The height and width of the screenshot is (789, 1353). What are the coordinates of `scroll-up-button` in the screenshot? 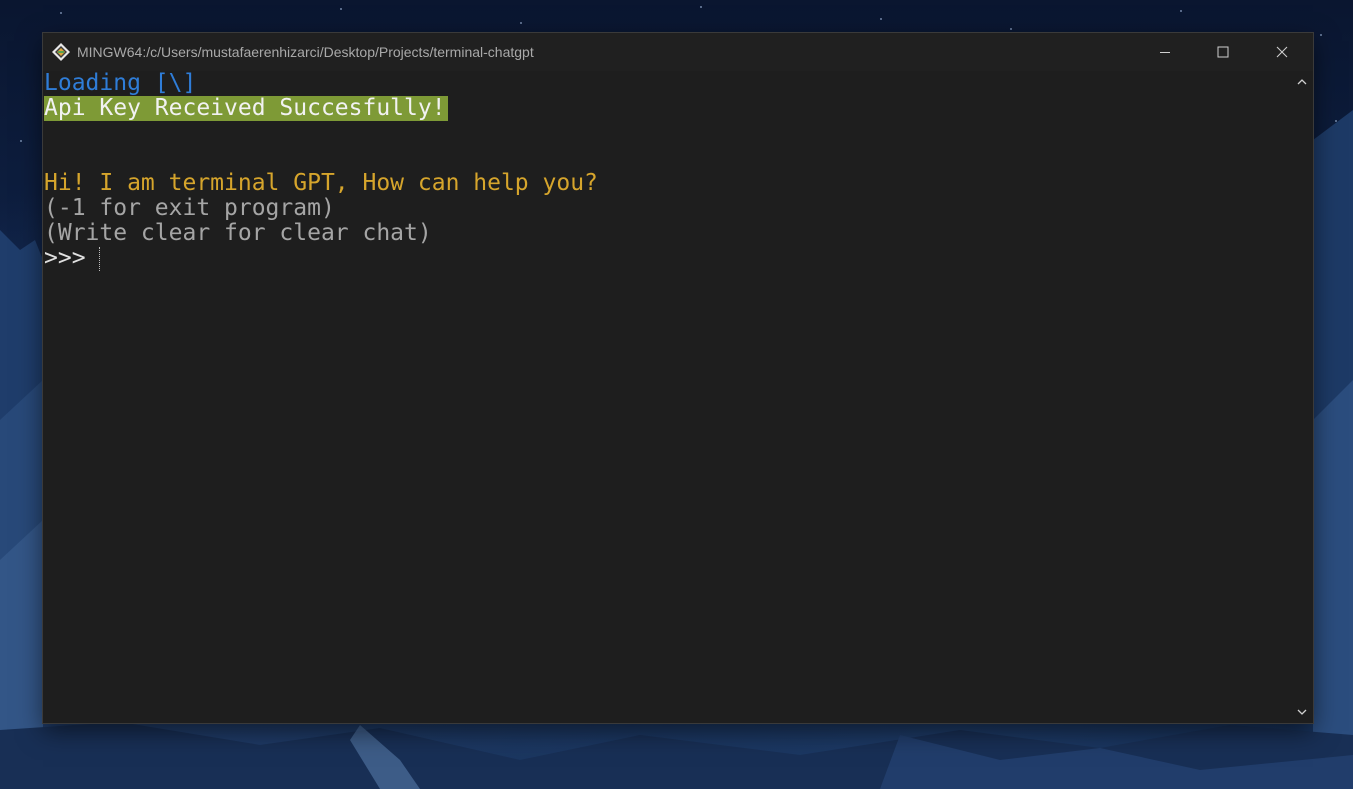 It's located at (1302, 82).